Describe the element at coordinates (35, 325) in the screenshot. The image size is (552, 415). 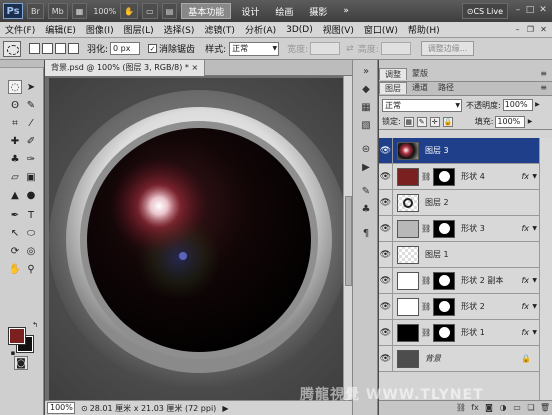
I see `swap-colors-icon: ↰` at that location.